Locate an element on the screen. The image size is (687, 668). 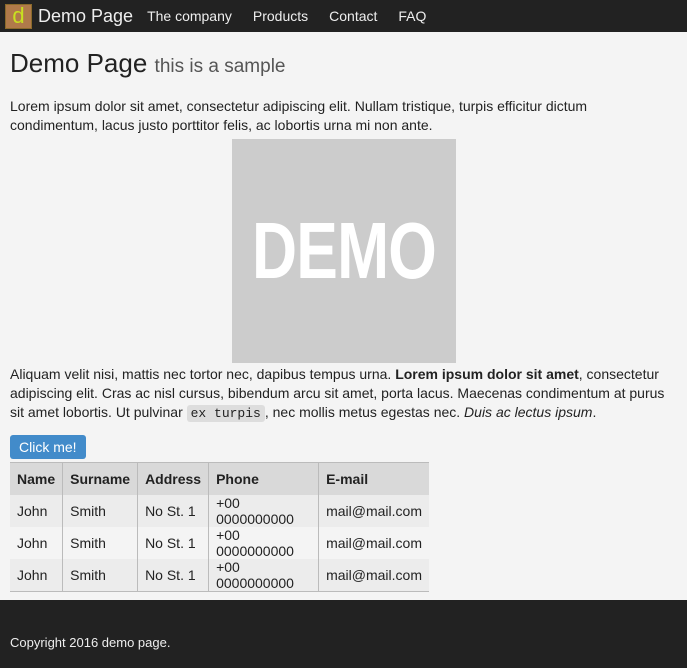
brand-link: Demo Page is located at coordinates (85, 16).